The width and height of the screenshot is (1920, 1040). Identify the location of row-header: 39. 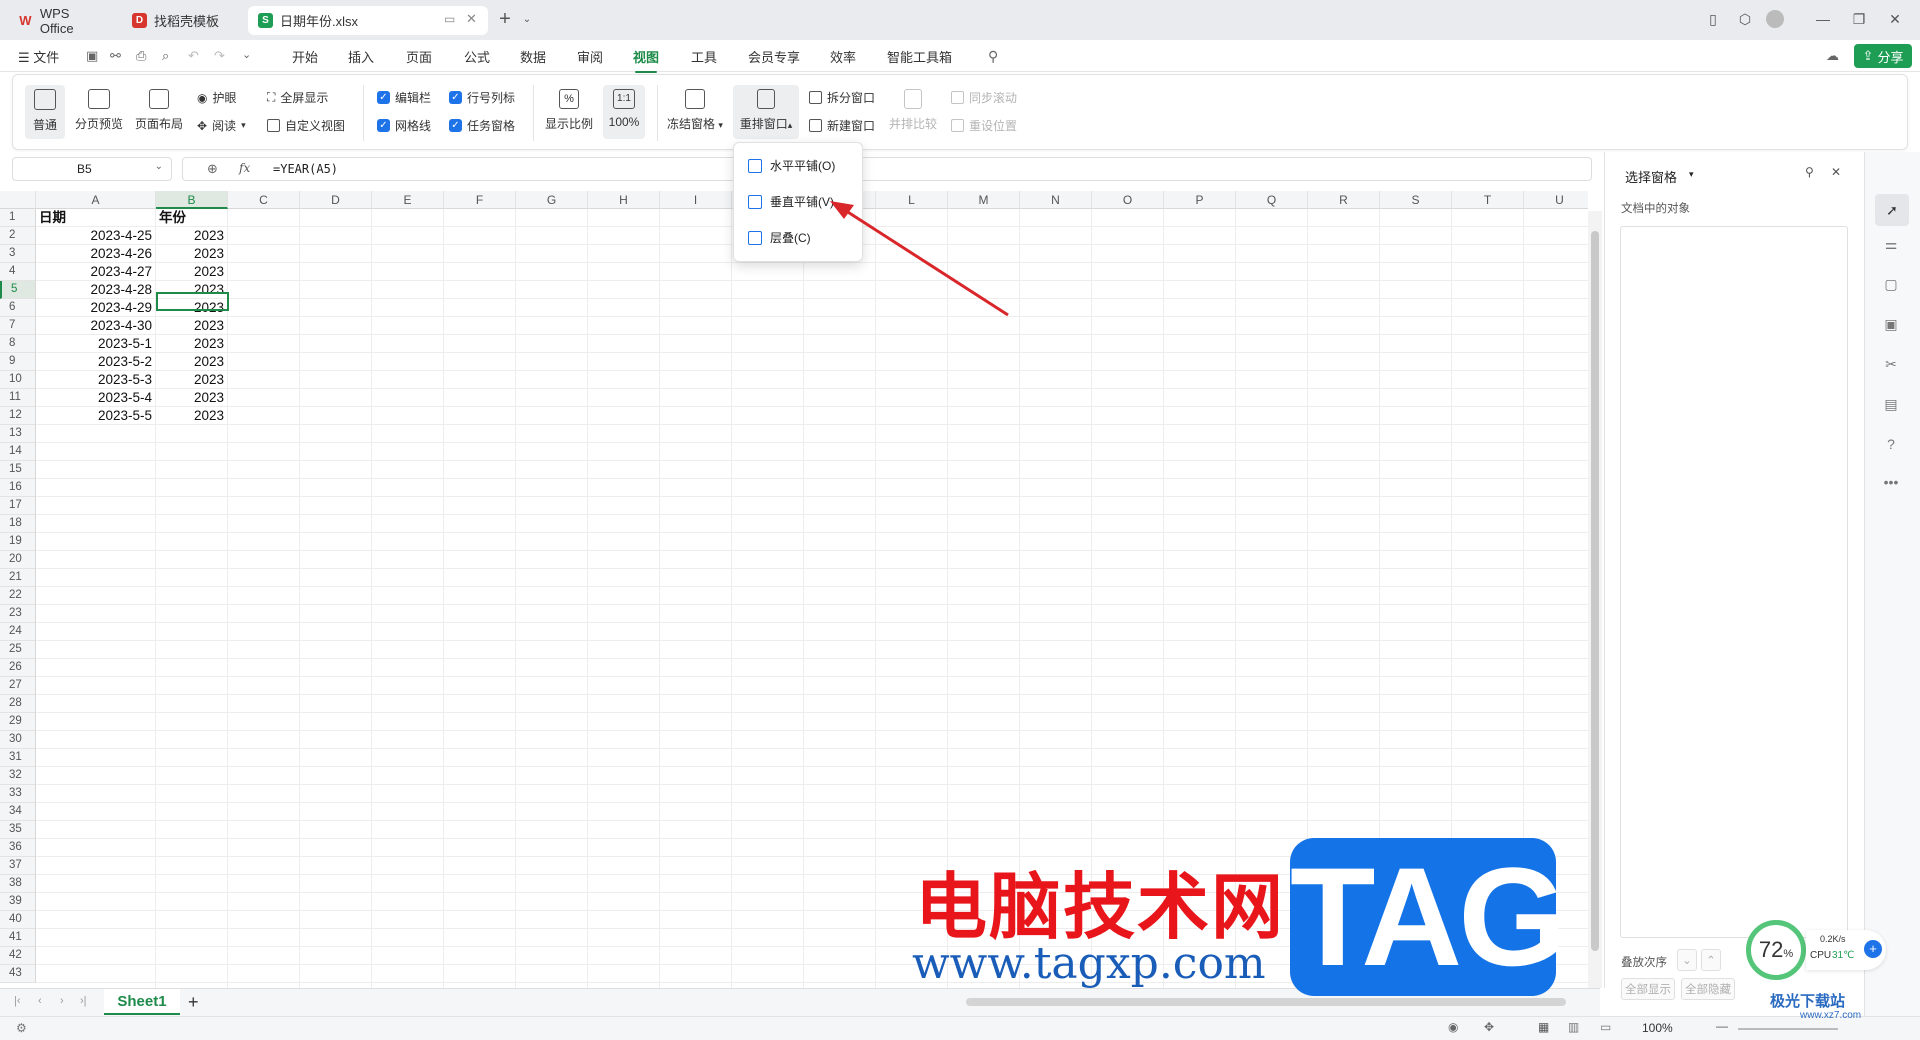
(18, 902).